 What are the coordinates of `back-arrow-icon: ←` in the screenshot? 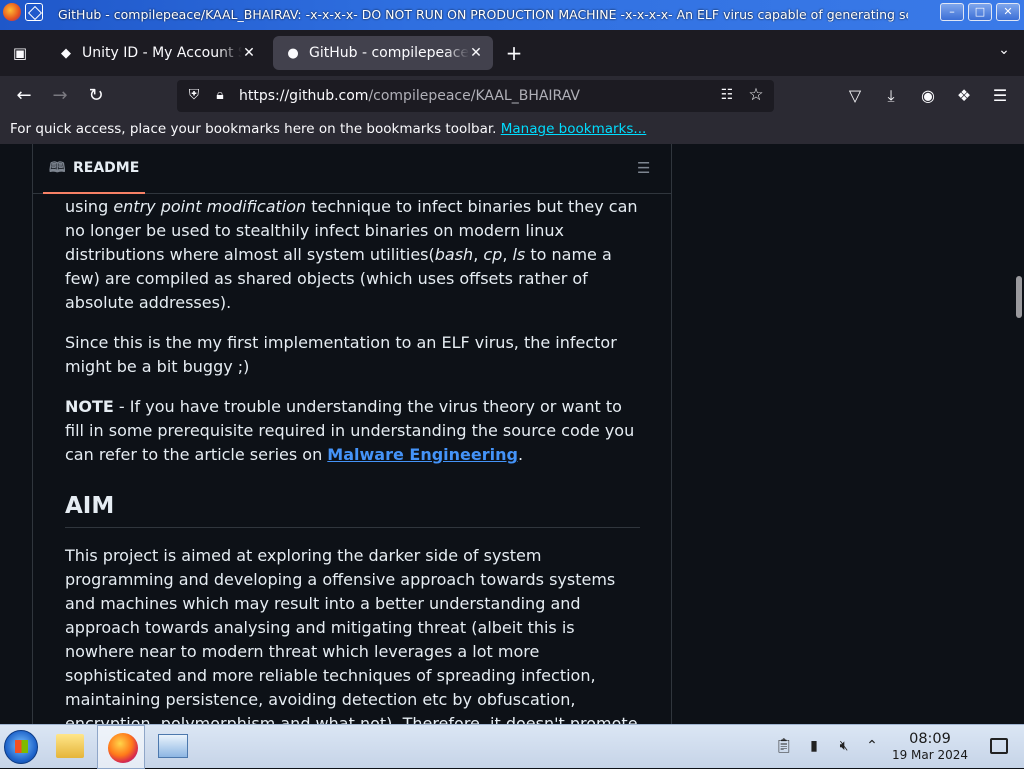 It's located at (24, 96).